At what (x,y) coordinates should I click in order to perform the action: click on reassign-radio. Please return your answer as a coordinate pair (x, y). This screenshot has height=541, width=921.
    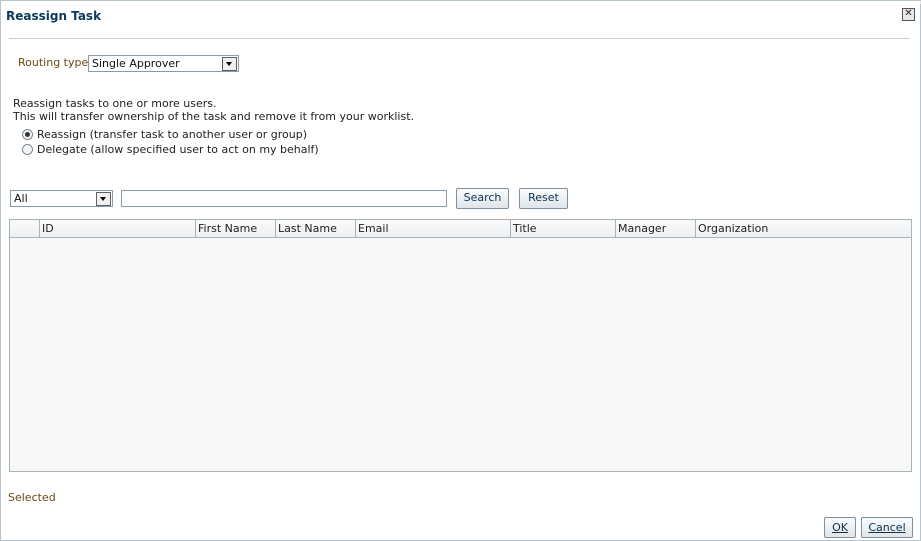
    Looking at the image, I should click on (27, 134).